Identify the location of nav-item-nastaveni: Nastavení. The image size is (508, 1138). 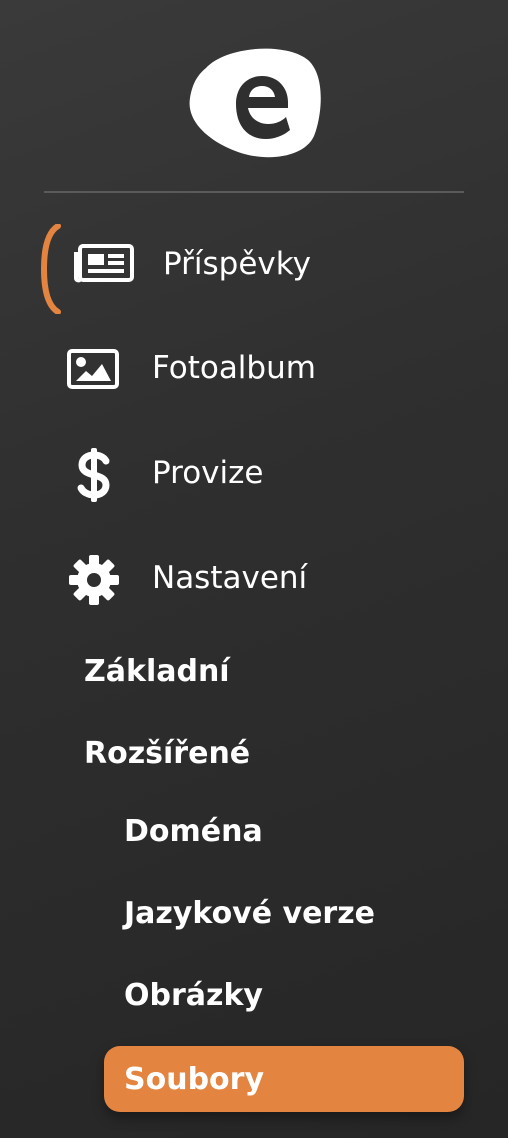
(254, 580).